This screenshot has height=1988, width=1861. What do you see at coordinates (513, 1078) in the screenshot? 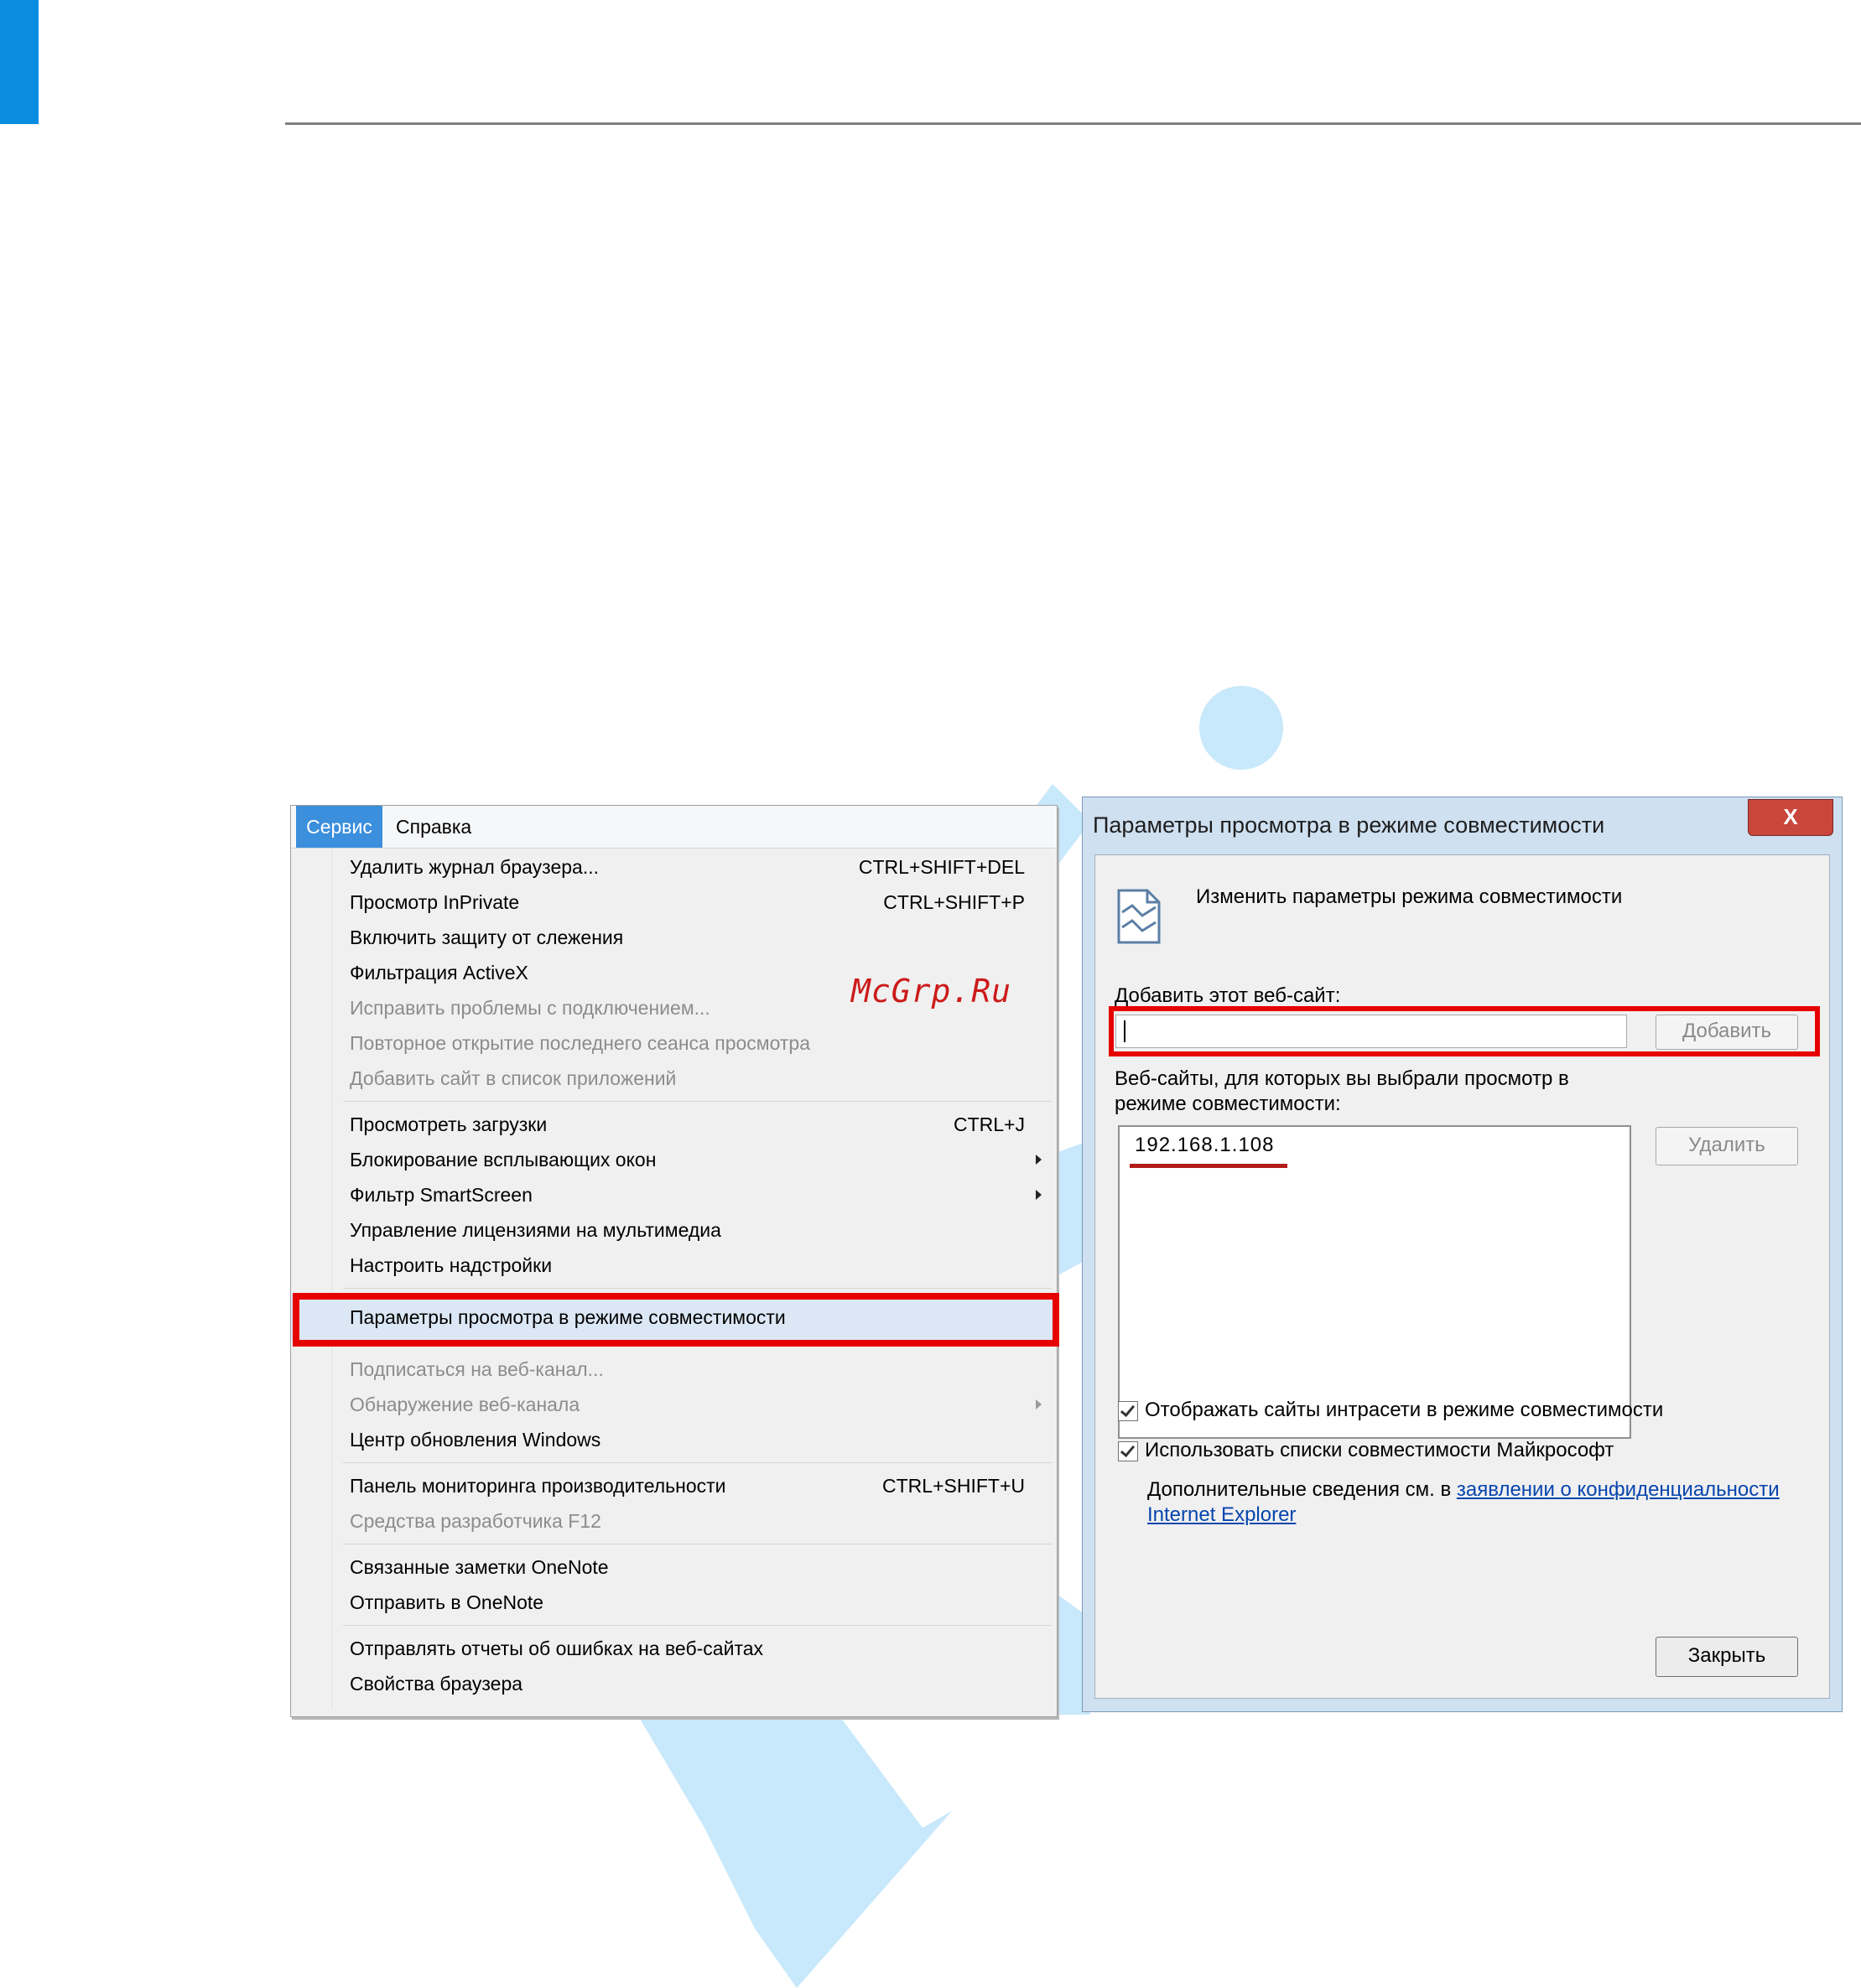
I see `menu-item-label: Добавить сайт в список приложений` at bounding box center [513, 1078].